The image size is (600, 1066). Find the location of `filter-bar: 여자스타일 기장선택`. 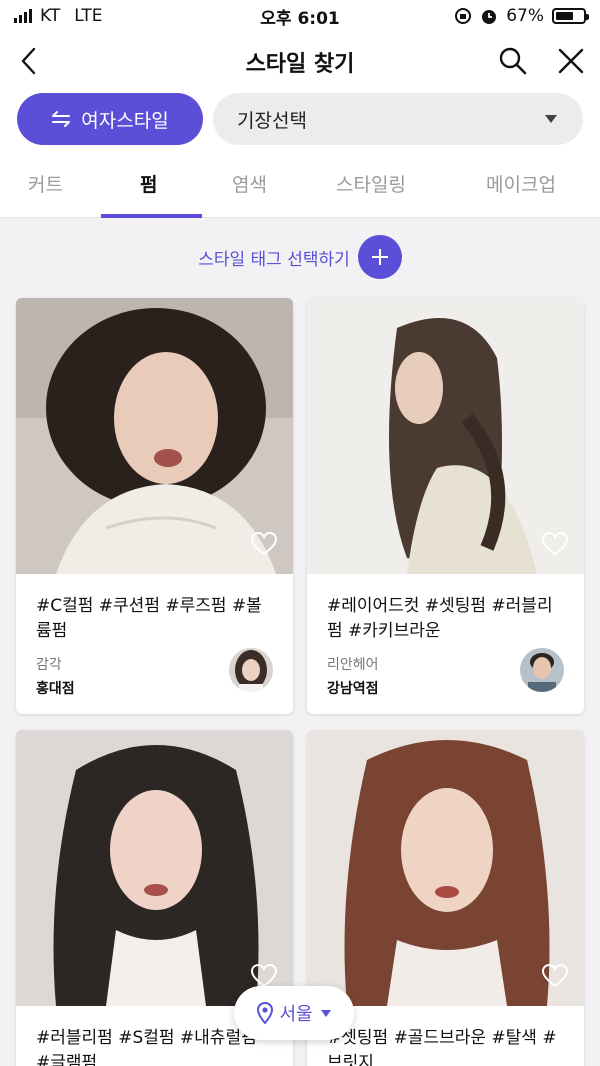

filter-bar: 여자스타일 기장선택 is located at coordinates (300, 121).